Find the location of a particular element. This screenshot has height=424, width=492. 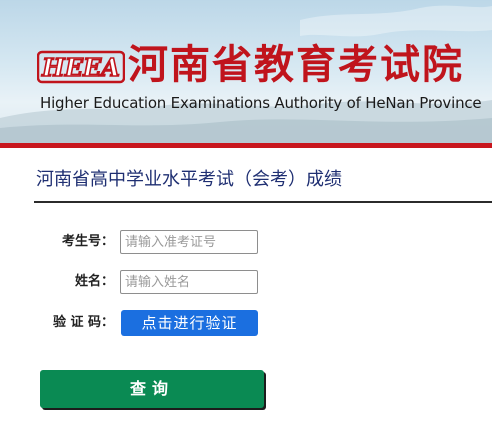

query-button: 查询 is located at coordinates (152, 389).